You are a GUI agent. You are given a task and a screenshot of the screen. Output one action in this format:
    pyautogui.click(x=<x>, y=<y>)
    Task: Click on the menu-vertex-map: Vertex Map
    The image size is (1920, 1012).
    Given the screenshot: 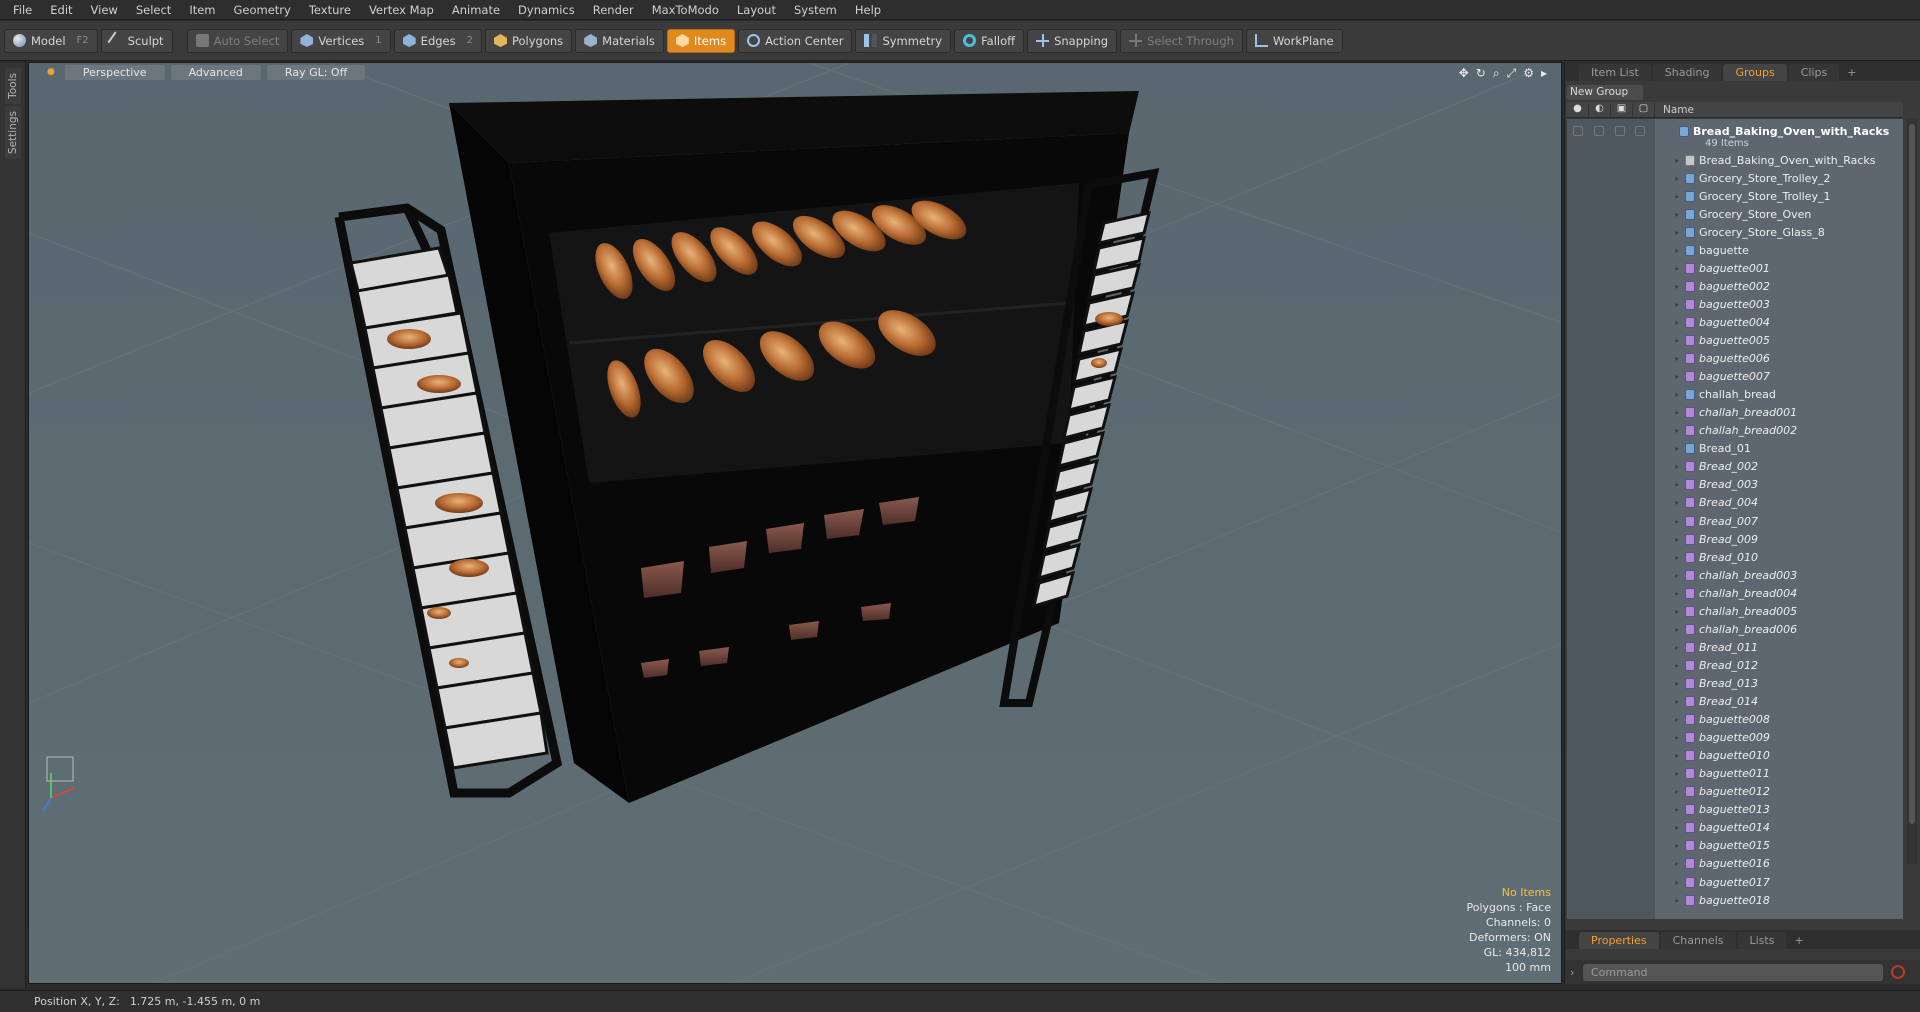 What is the action you would take?
    pyautogui.click(x=401, y=10)
    